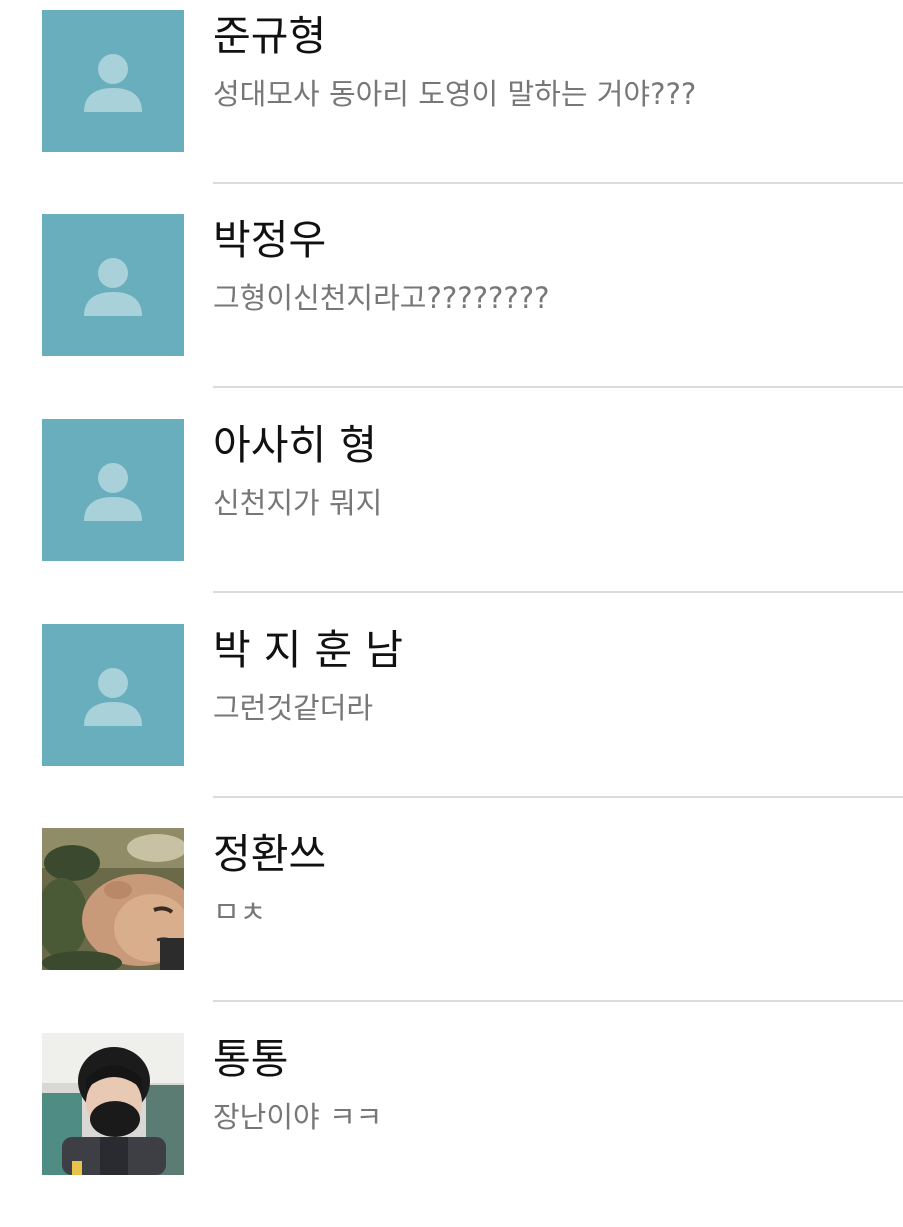  Describe the element at coordinates (295, 445) in the screenshot. I see `contact-name: 아사히 형` at that location.